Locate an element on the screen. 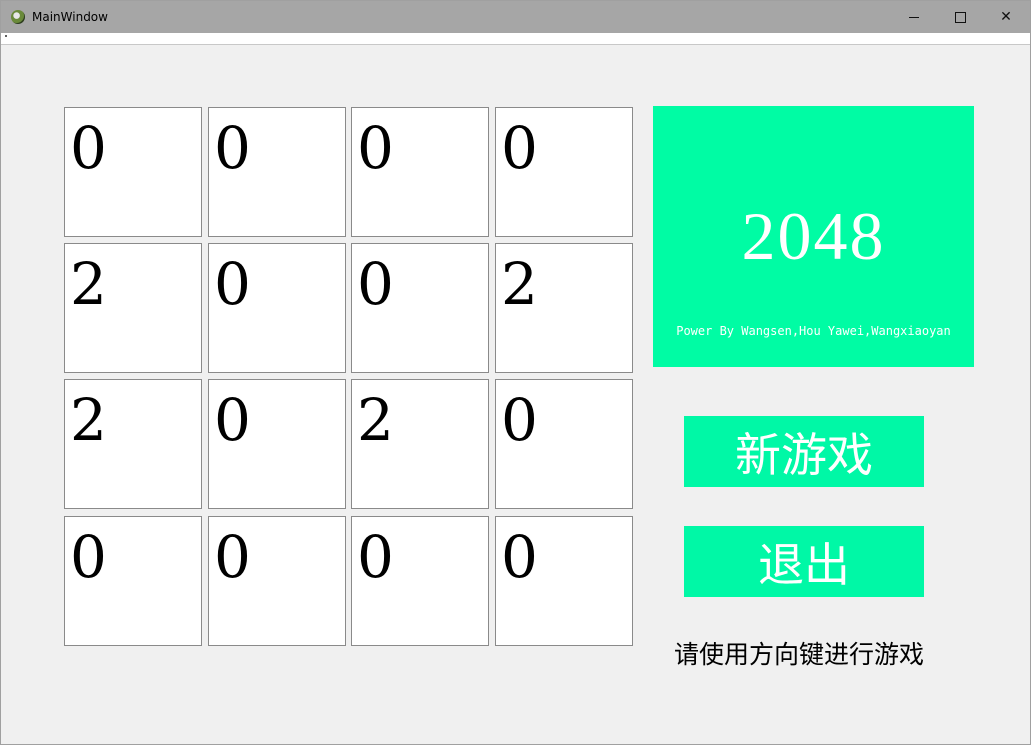 Image resolution: width=1031 pixels, height=745 pixels. game-title: 2048 is located at coordinates (813, 236).